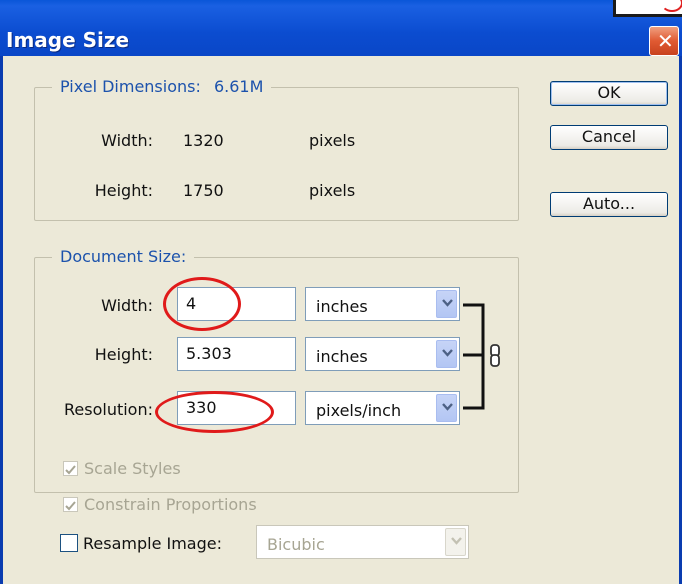 This screenshot has height=584, width=682. What do you see at coordinates (123, 256) in the screenshot?
I see `document-size-title: Document Size:` at bounding box center [123, 256].